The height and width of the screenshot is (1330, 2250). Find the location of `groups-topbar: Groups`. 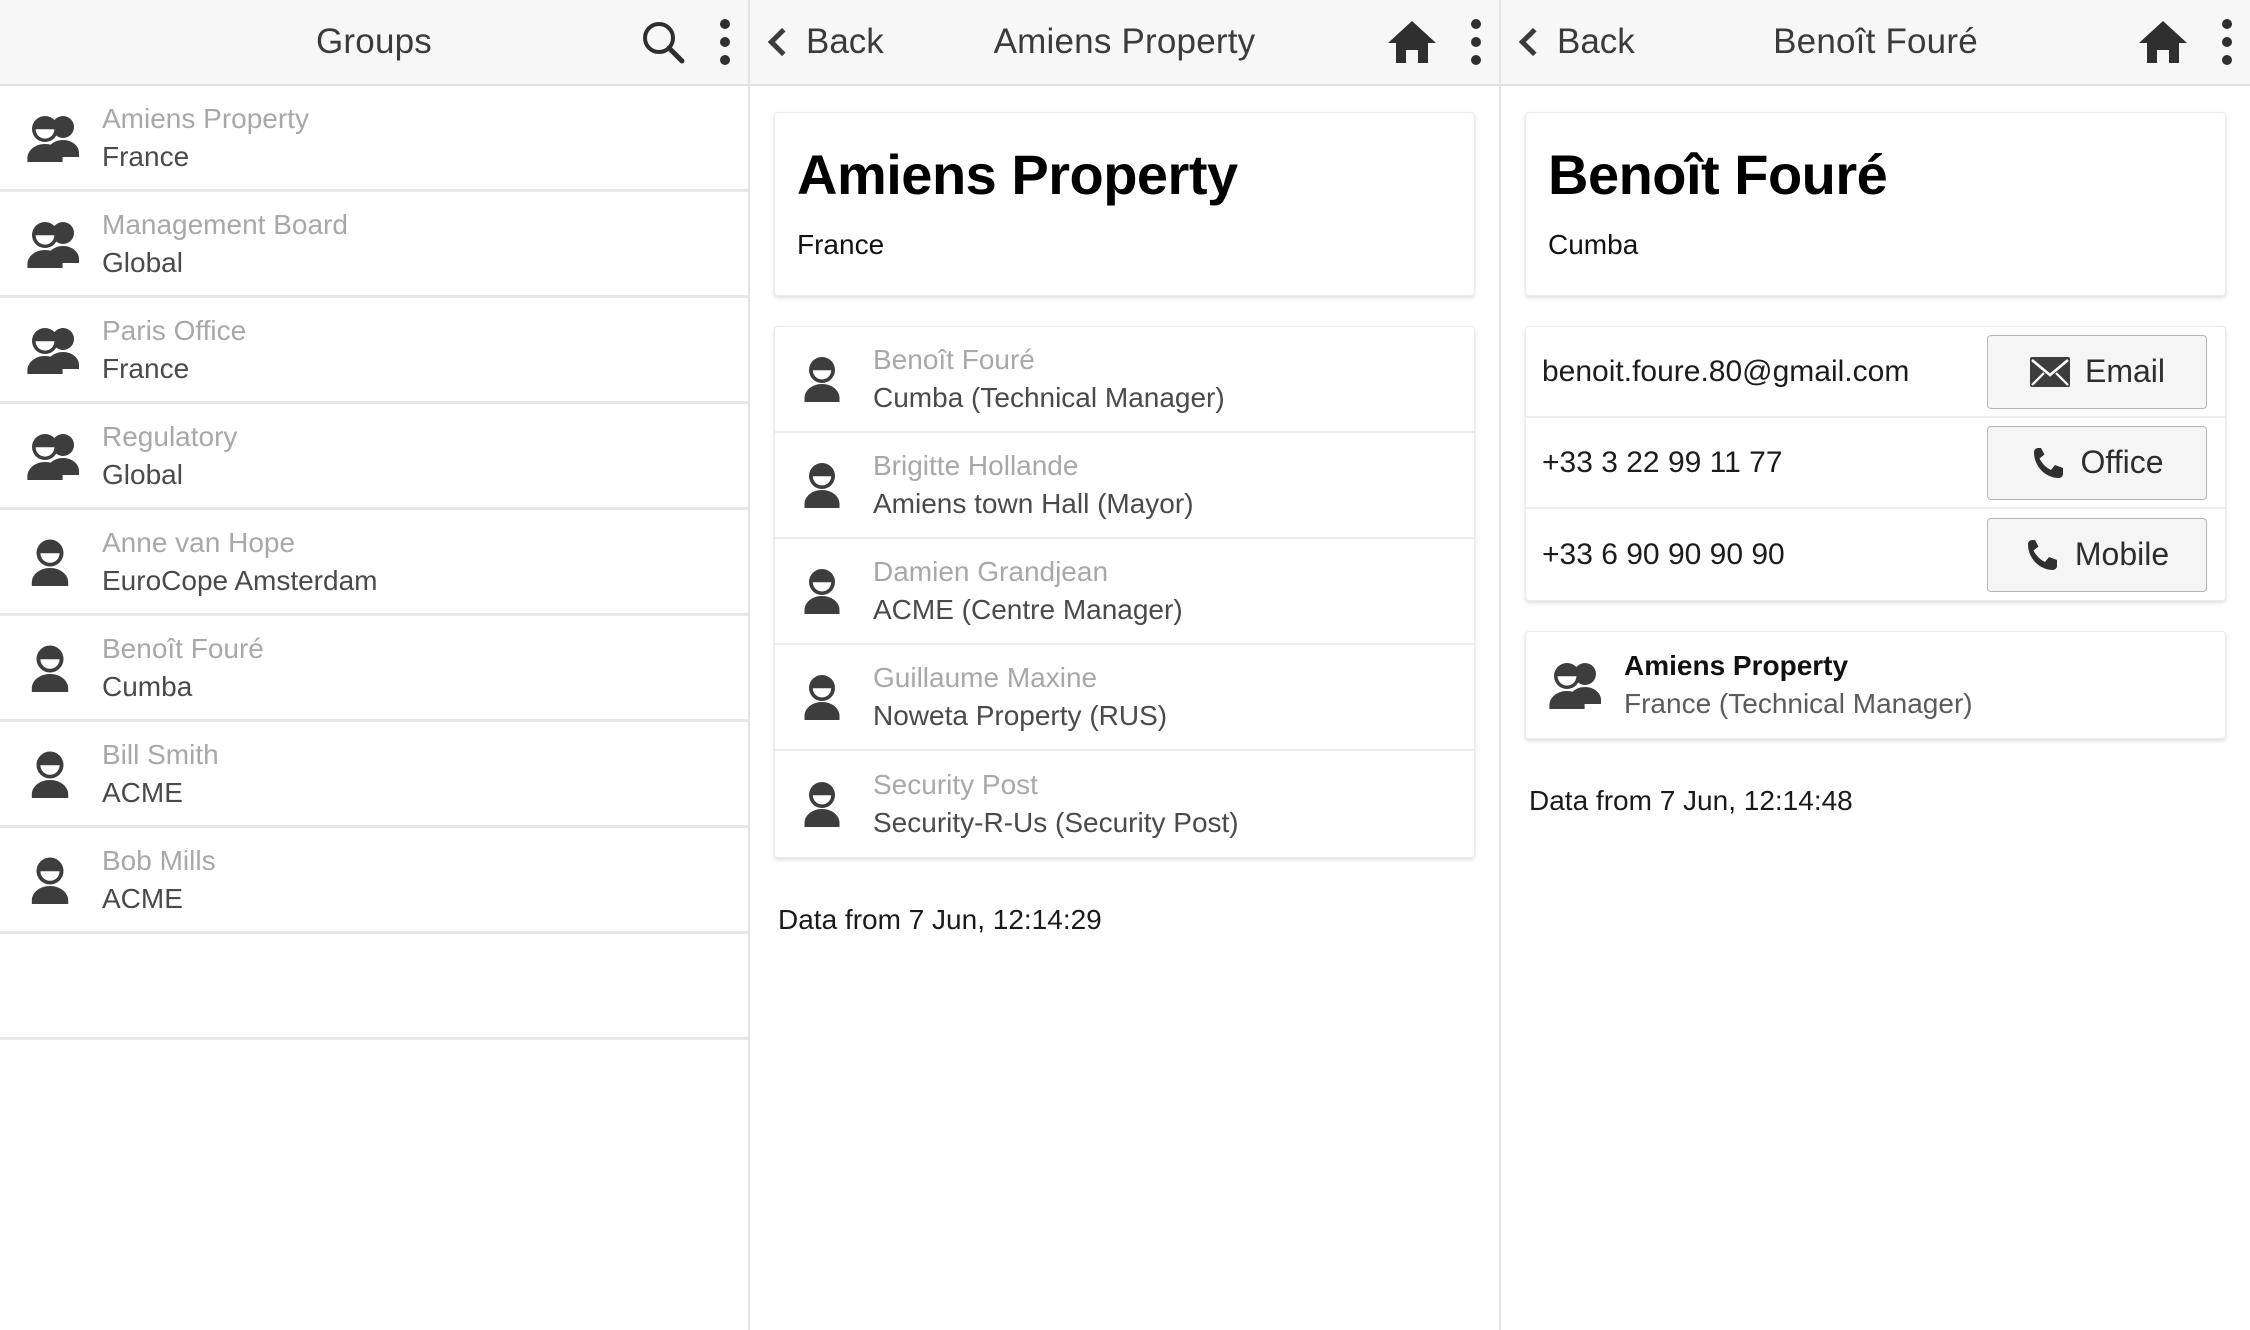

groups-topbar: Groups is located at coordinates (374, 43).